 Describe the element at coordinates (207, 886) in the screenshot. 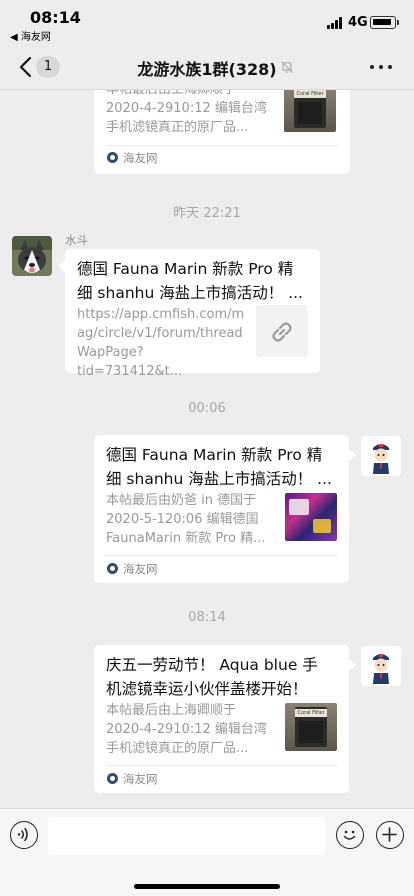

I see `home-indicator` at that location.